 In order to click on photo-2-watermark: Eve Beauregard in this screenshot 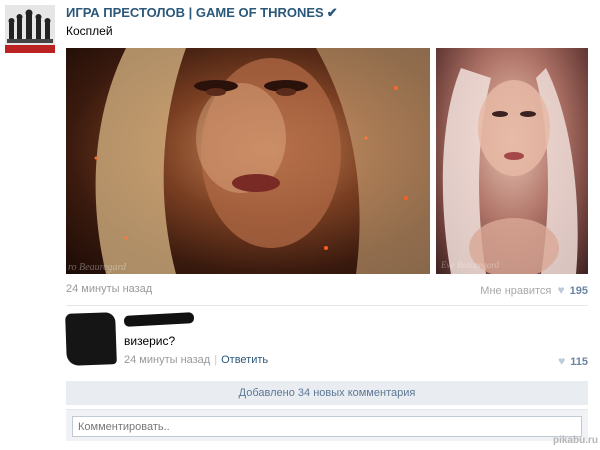, I will do `click(470, 265)`.